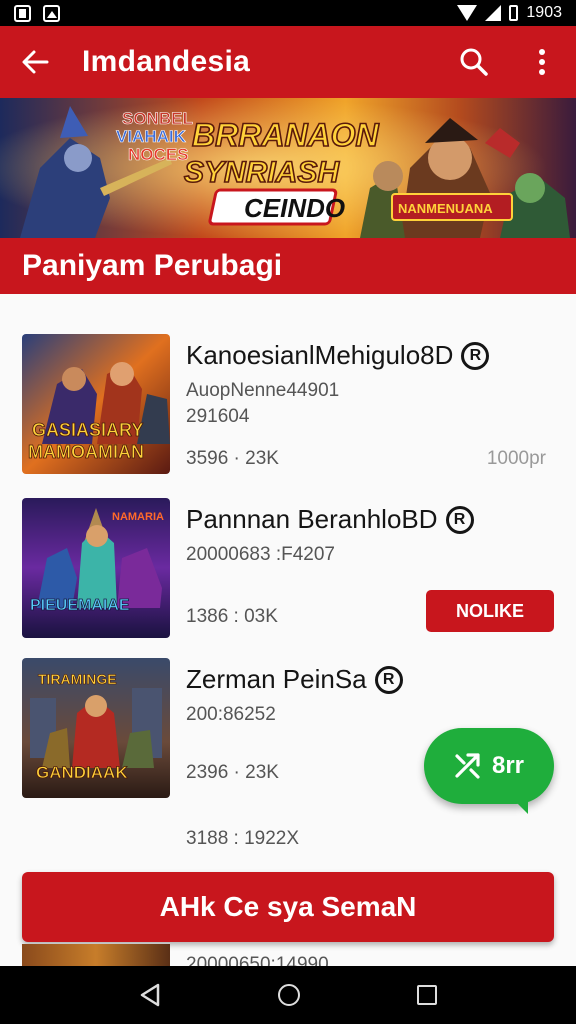 This screenshot has width=576, height=1024. Describe the element at coordinates (544, 12) in the screenshot. I see `status-time: 1903` at that location.